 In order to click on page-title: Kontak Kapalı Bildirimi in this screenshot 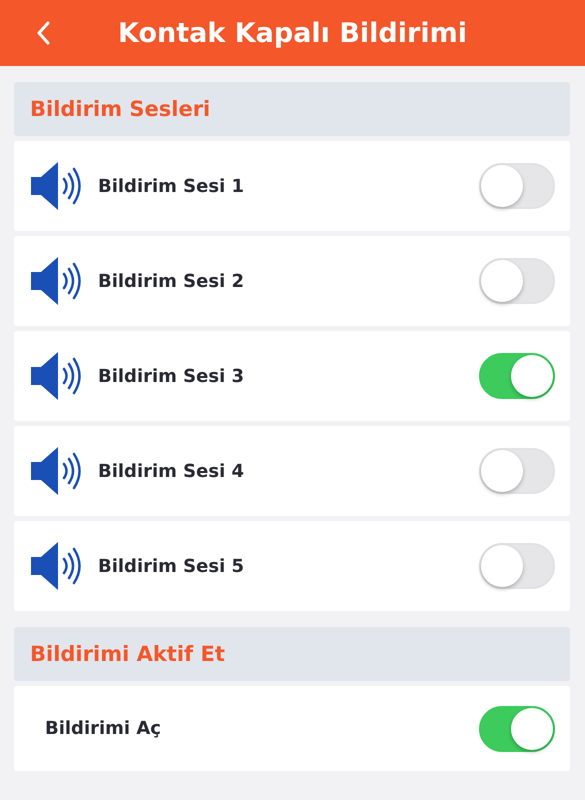, I will do `click(292, 33)`.